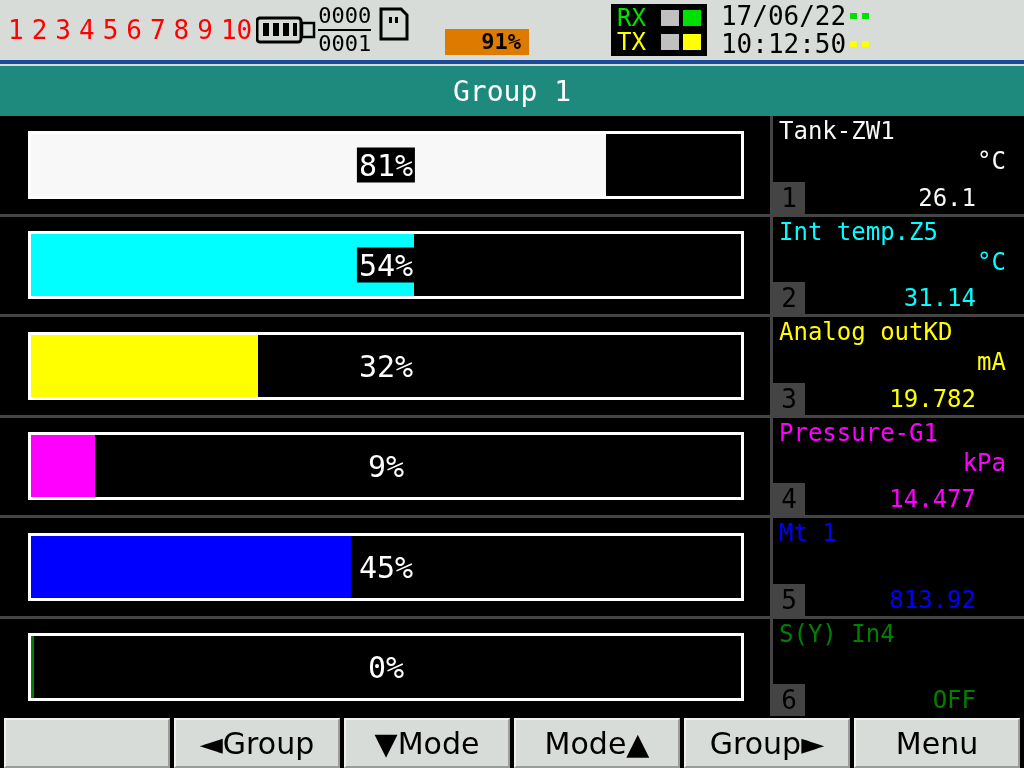 The image size is (1024, 768). What do you see at coordinates (783, 44) in the screenshot?
I see `time: 10:12:50` at bounding box center [783, 44].